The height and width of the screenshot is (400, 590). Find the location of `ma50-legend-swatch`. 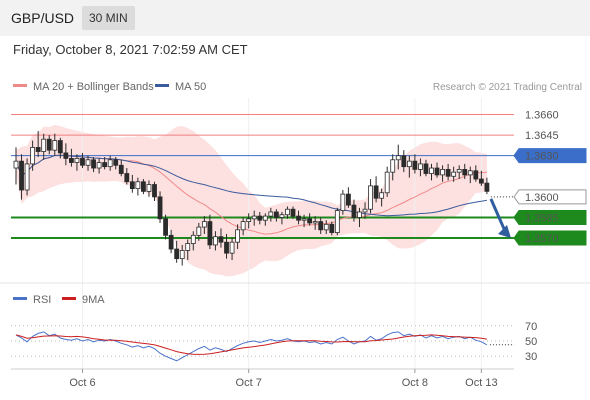

ma50-legend-swatch is located at coordinates (162, 85).